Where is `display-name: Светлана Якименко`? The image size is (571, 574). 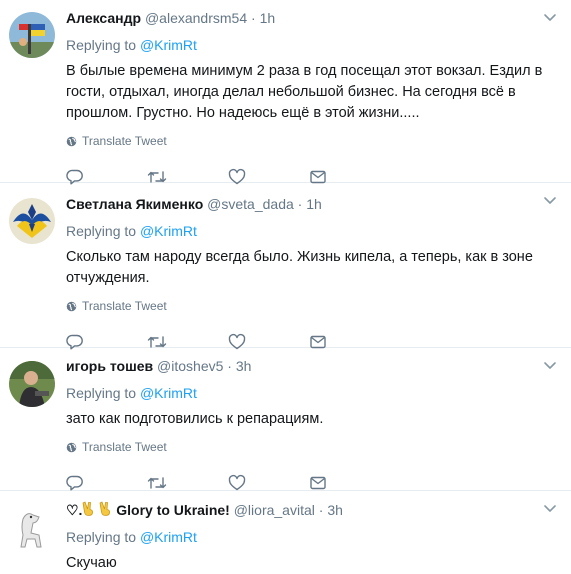 display-name: Светлана Якименко is located at coordinates (134, 204).